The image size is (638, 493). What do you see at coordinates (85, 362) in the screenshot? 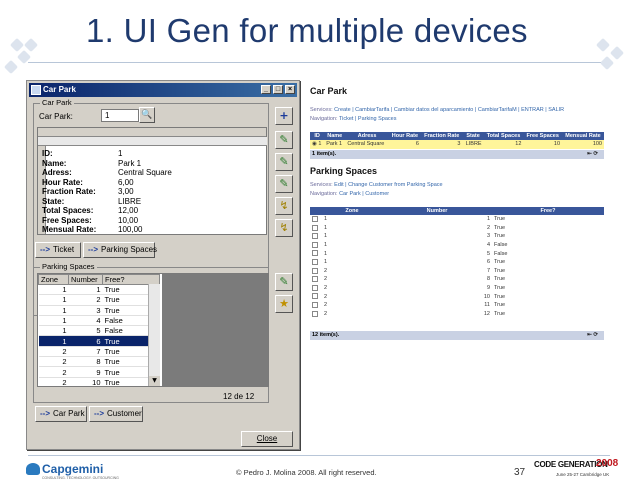
I see `table-cell: 8` at bounding box center [85, 362].